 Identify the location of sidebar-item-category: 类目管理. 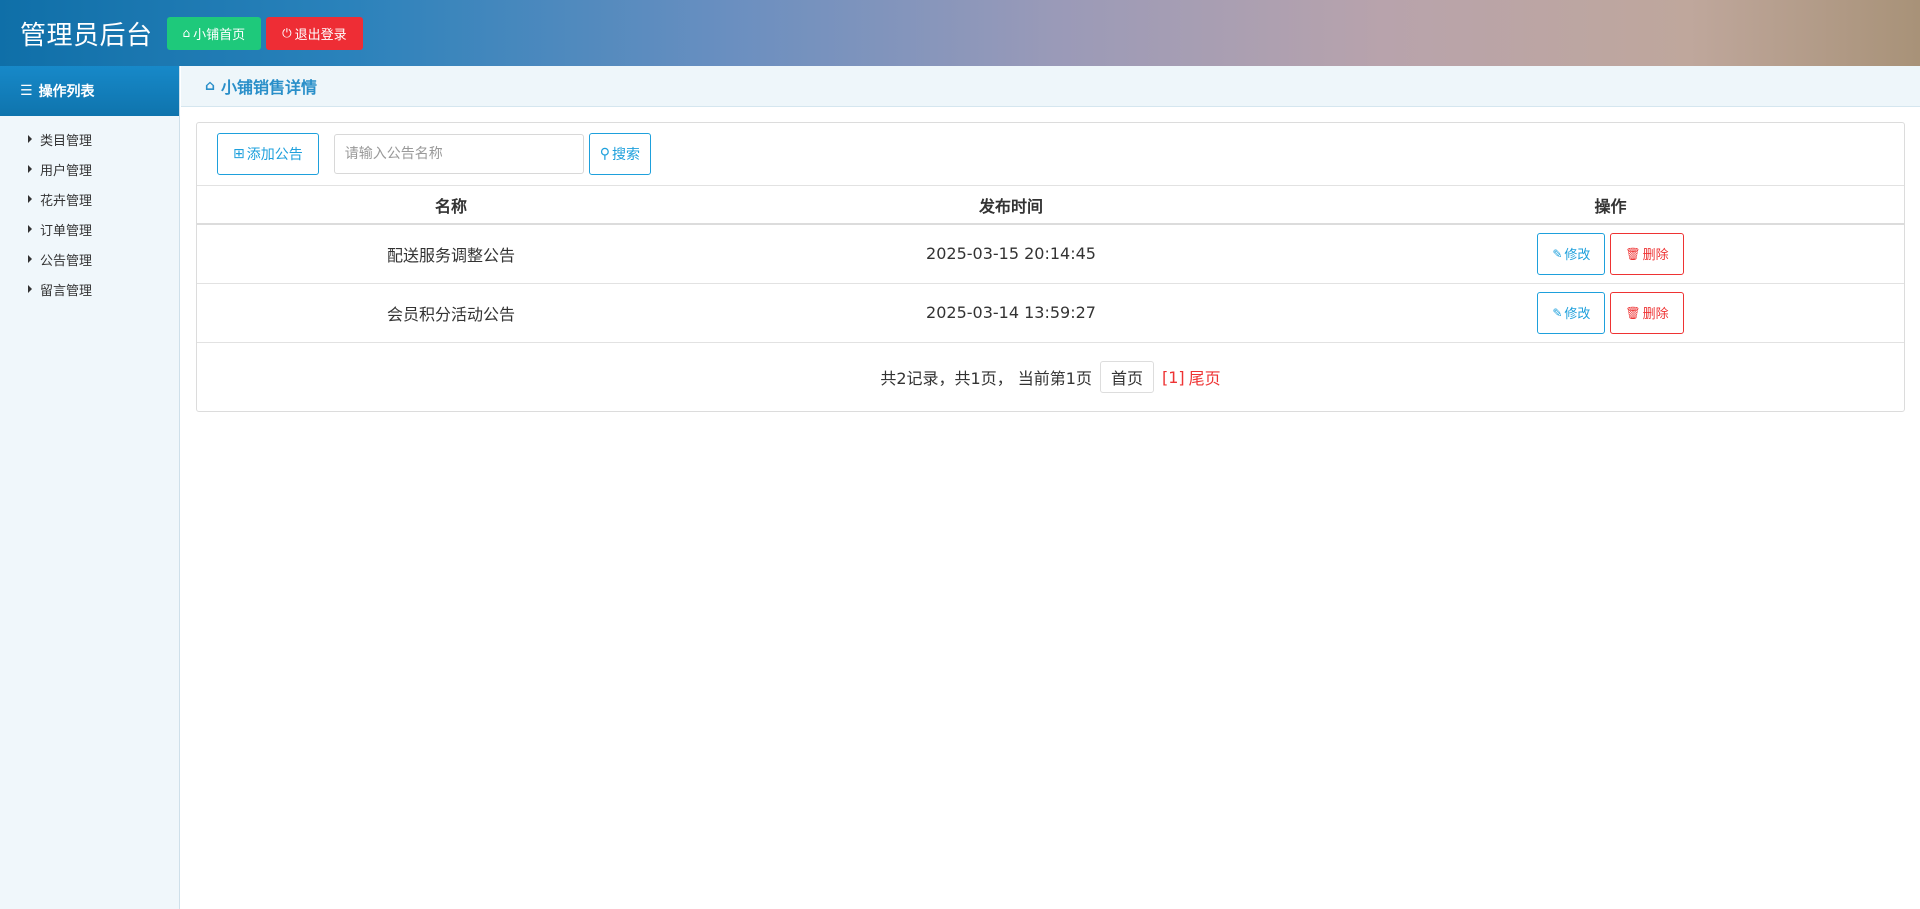
(89, 139).